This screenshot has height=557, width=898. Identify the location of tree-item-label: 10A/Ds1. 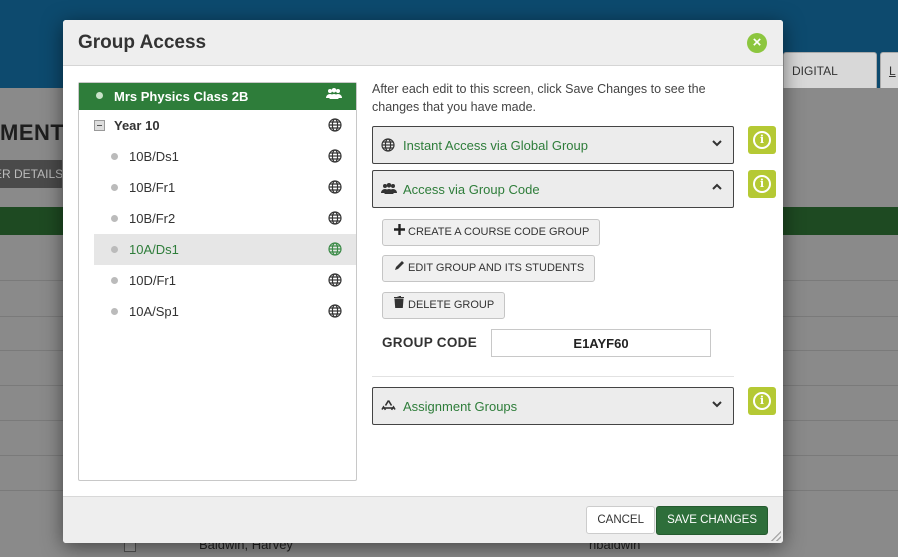
(154, 249).